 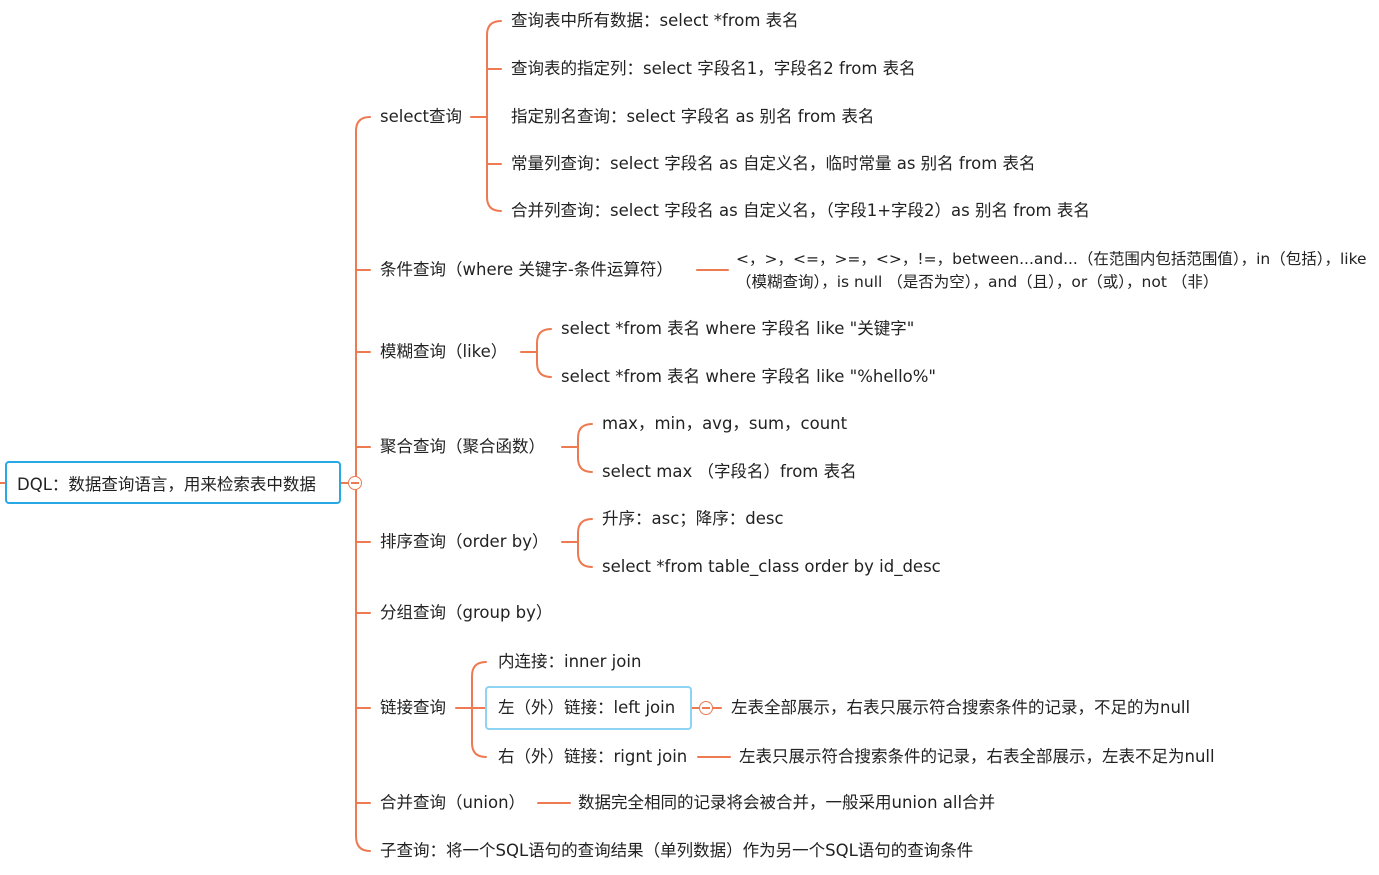 I want to click on root-collapse-icon, so click(x=355, y=483).